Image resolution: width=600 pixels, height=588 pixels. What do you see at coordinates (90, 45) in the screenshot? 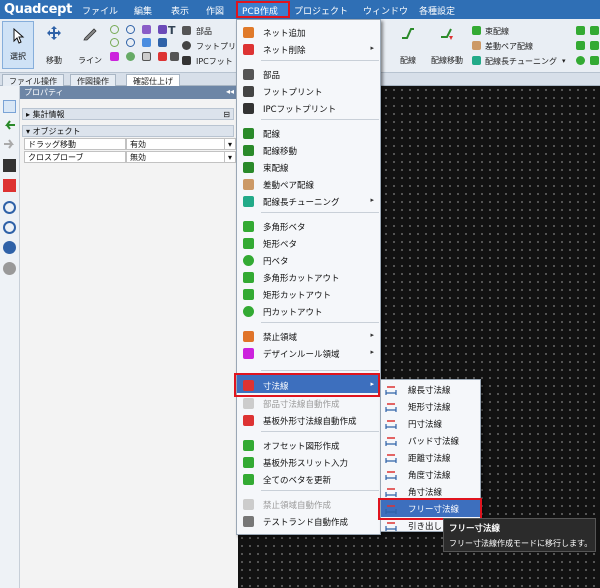
I see `line-button: ライン` at bounding box center [90, 45].